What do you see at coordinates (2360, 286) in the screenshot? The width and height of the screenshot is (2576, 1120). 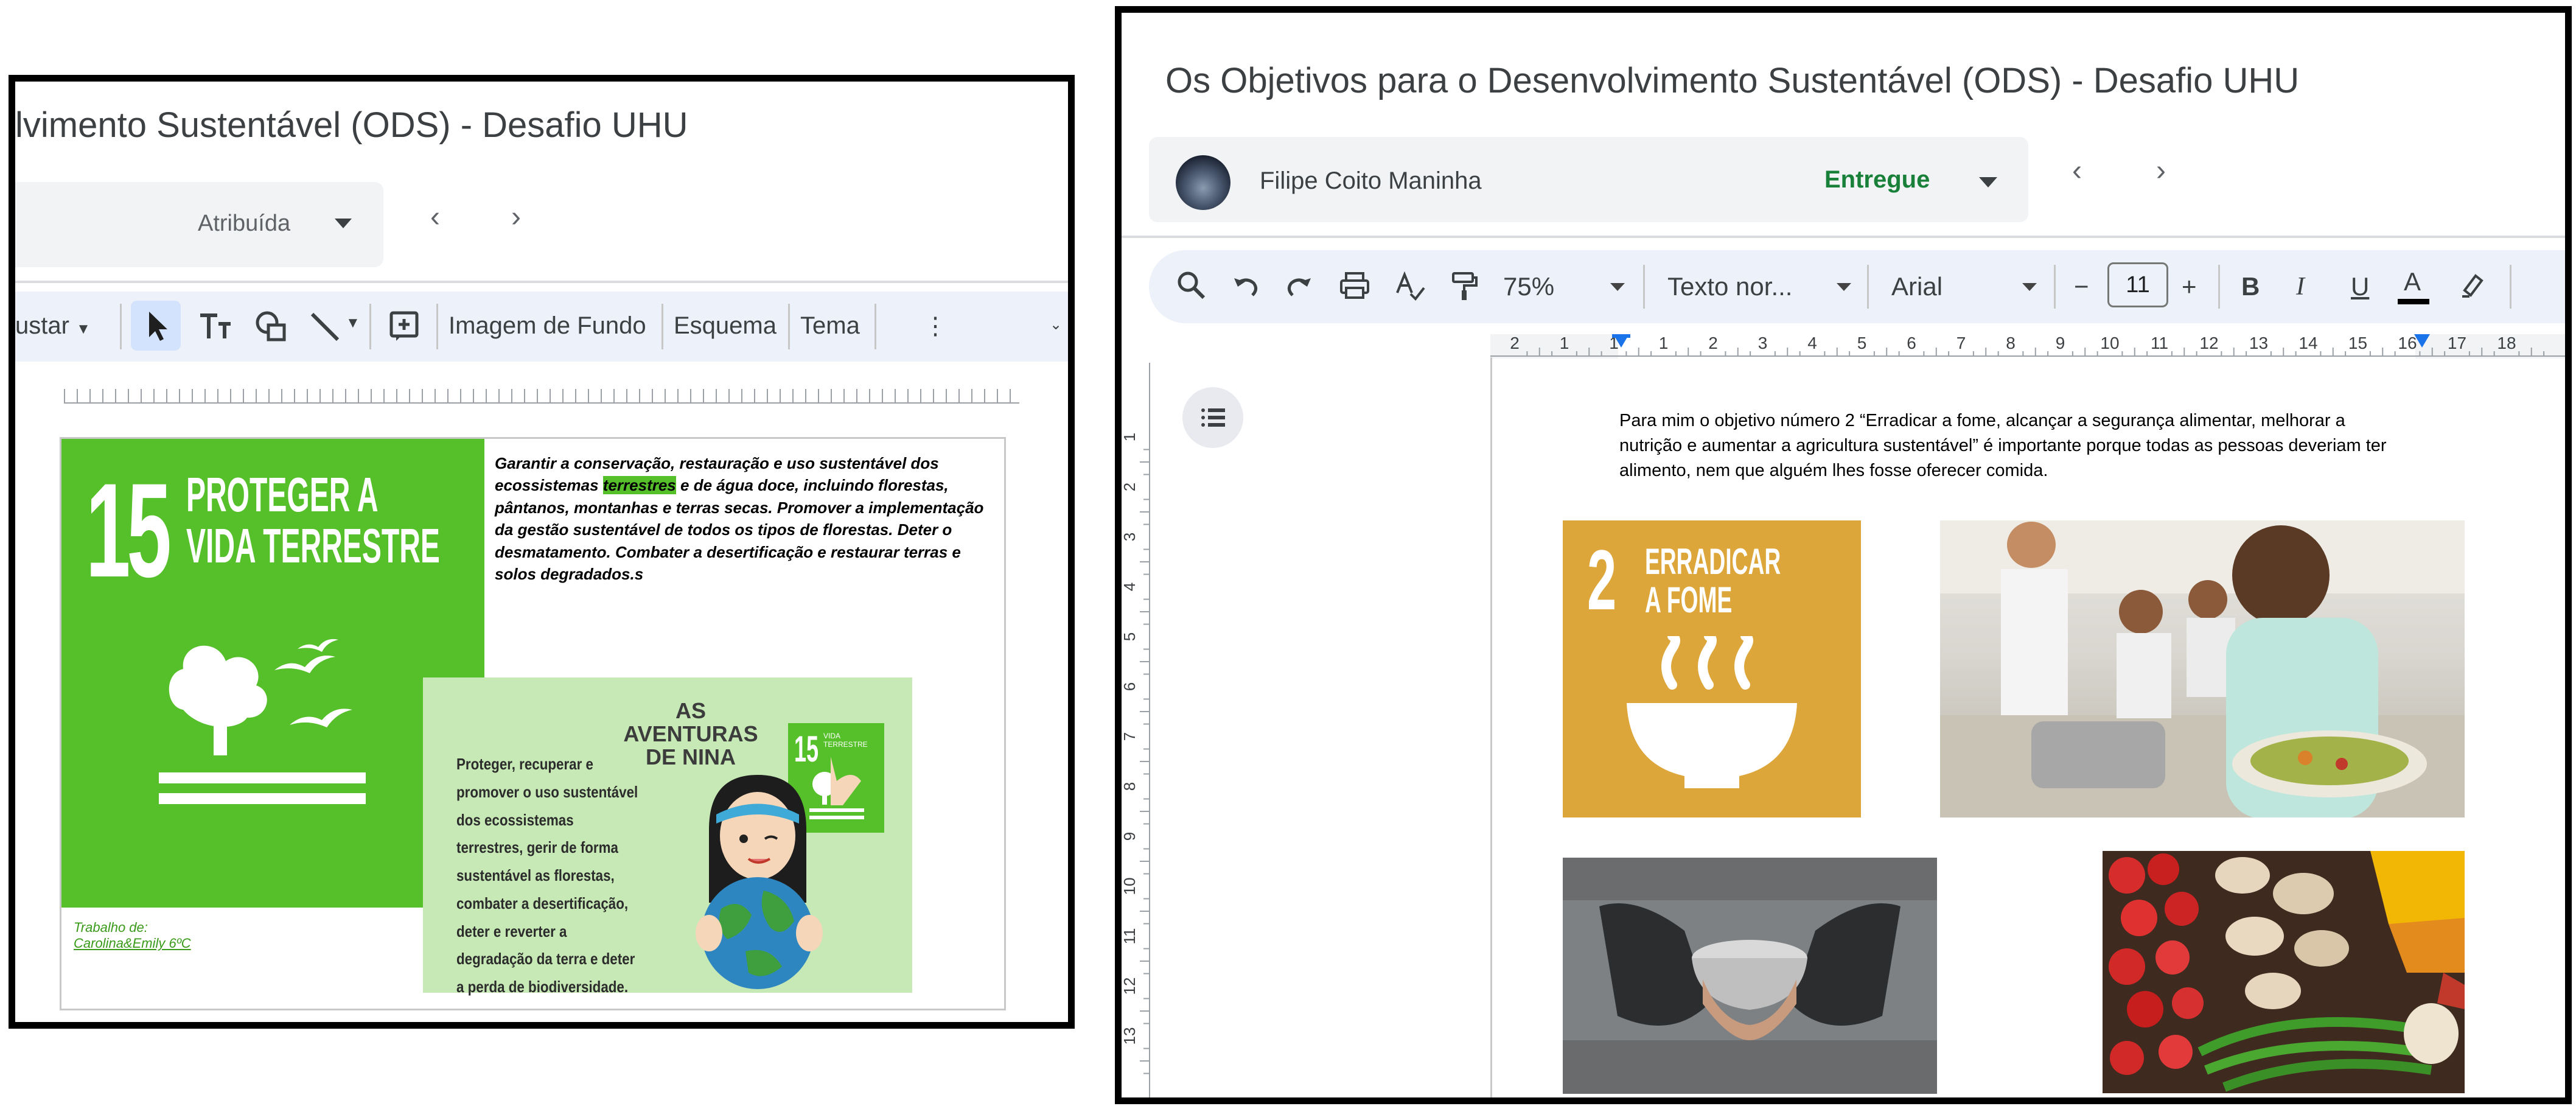 I see `underline-button: U` at bounding box center [2360, 286].